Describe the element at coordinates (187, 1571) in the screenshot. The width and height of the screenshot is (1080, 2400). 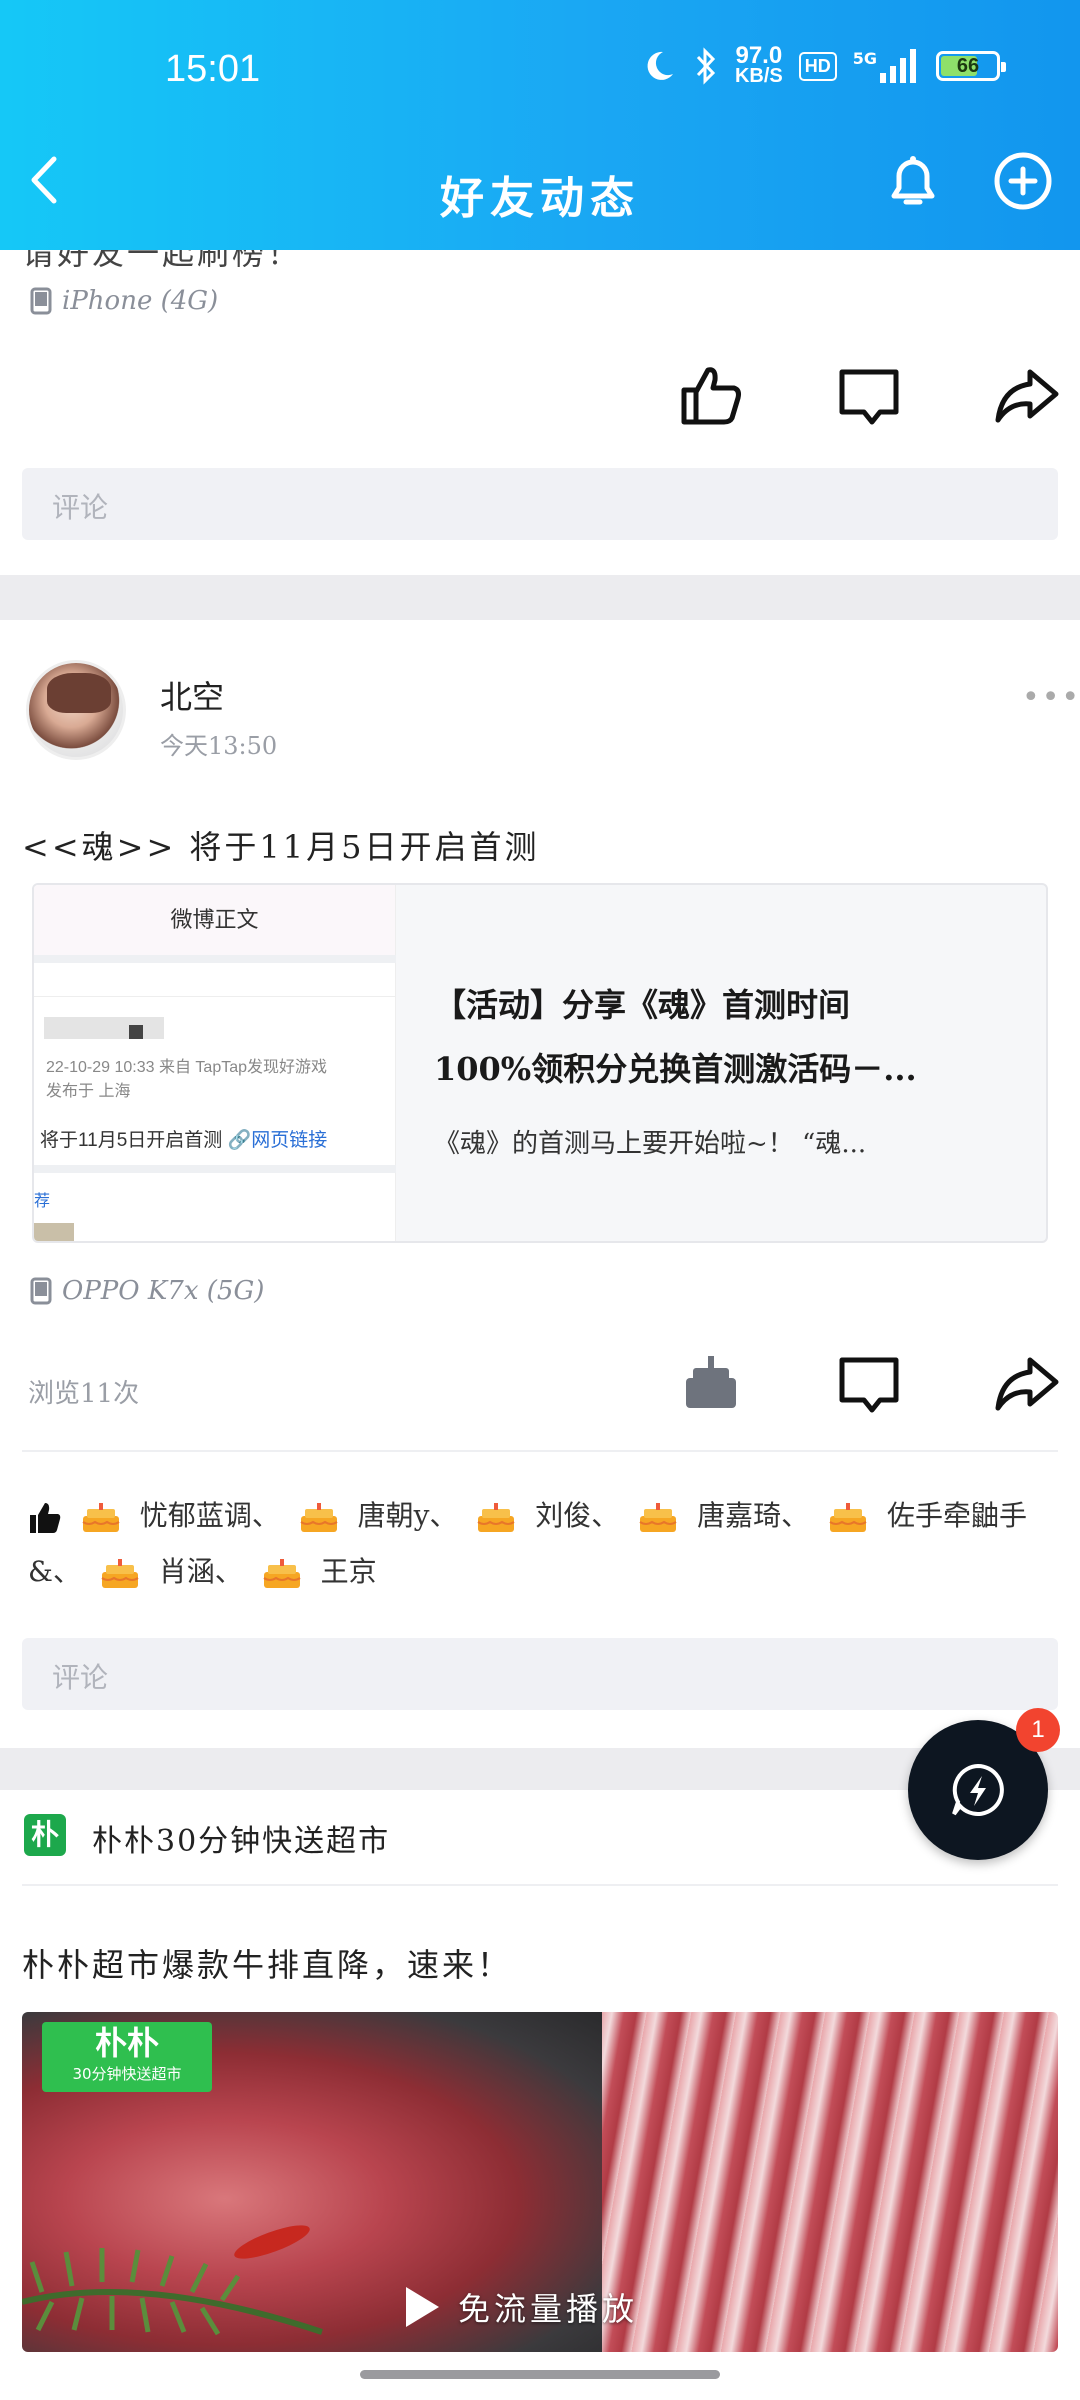
I see `liker-name: 肖涵` at that location.